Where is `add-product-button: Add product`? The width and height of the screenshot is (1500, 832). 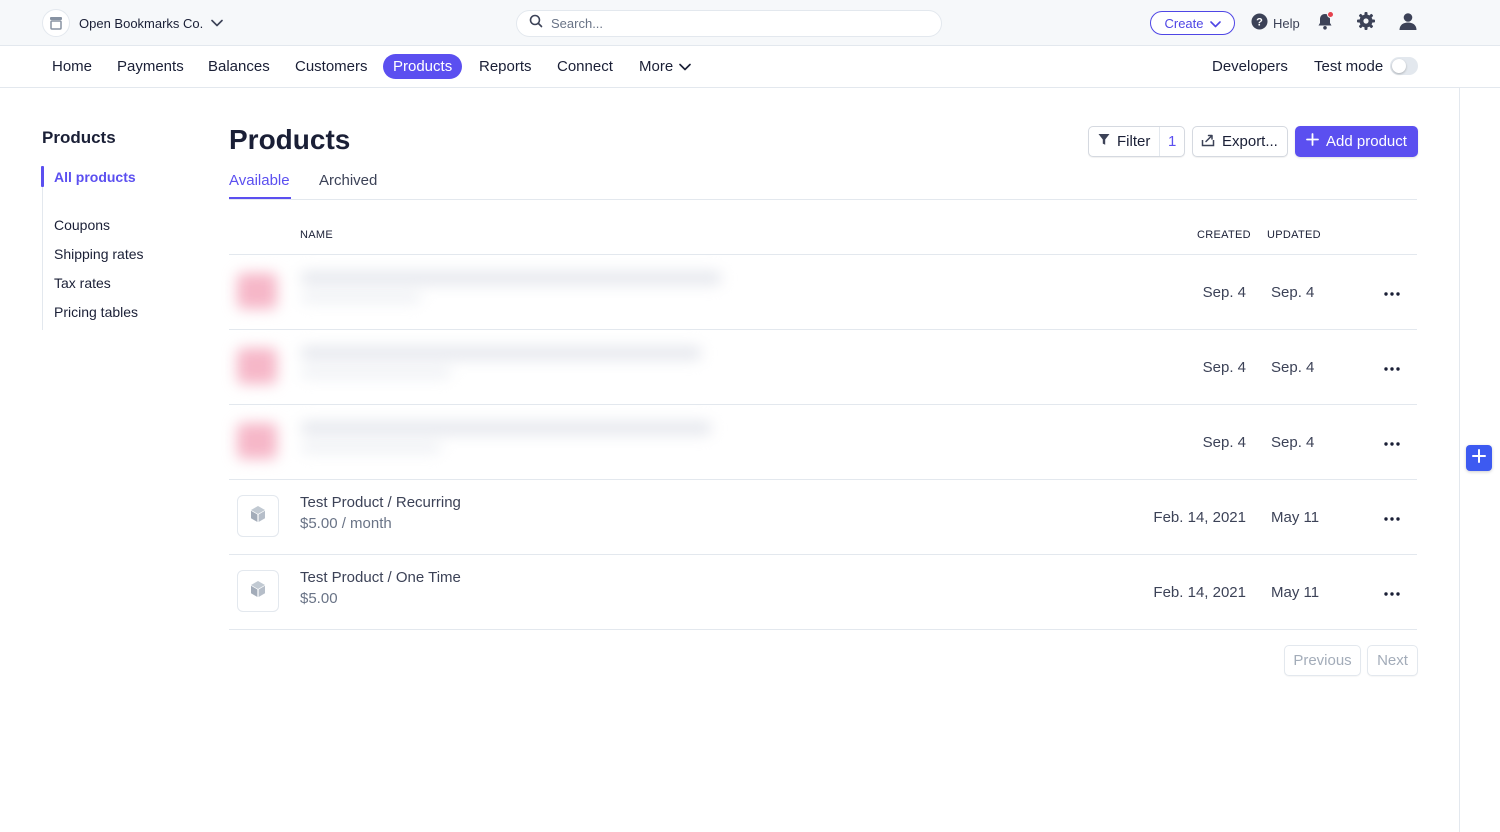
add-product-button: Add product is located at coordinates (1356, 141).